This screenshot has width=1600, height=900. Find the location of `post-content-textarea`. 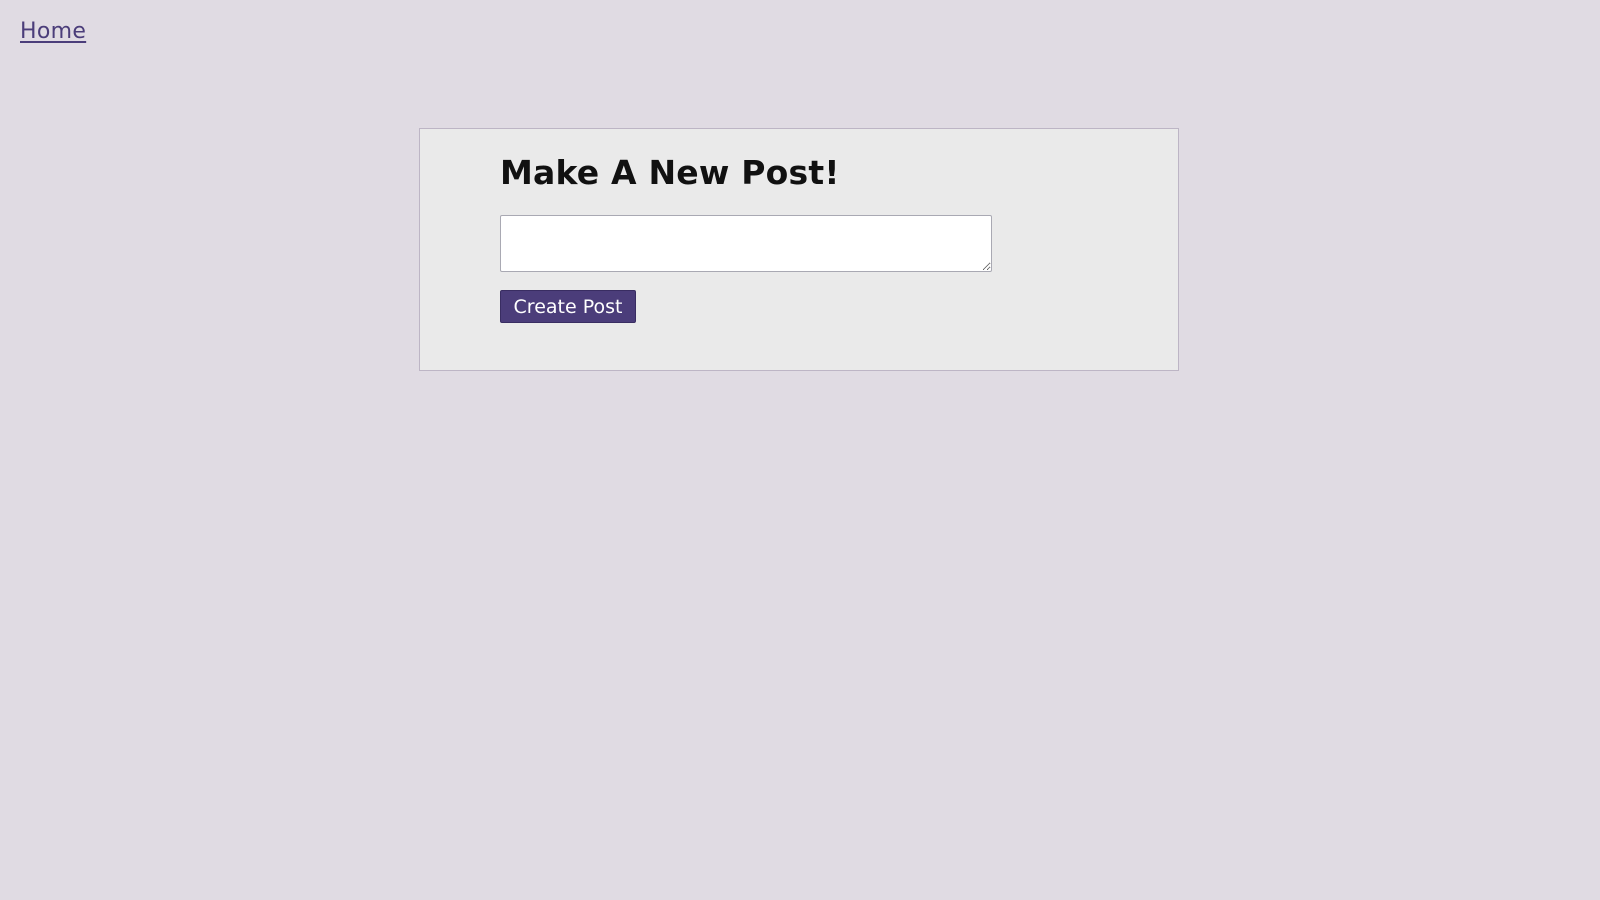

post-content-textarea is located at coordinates (746, 243).